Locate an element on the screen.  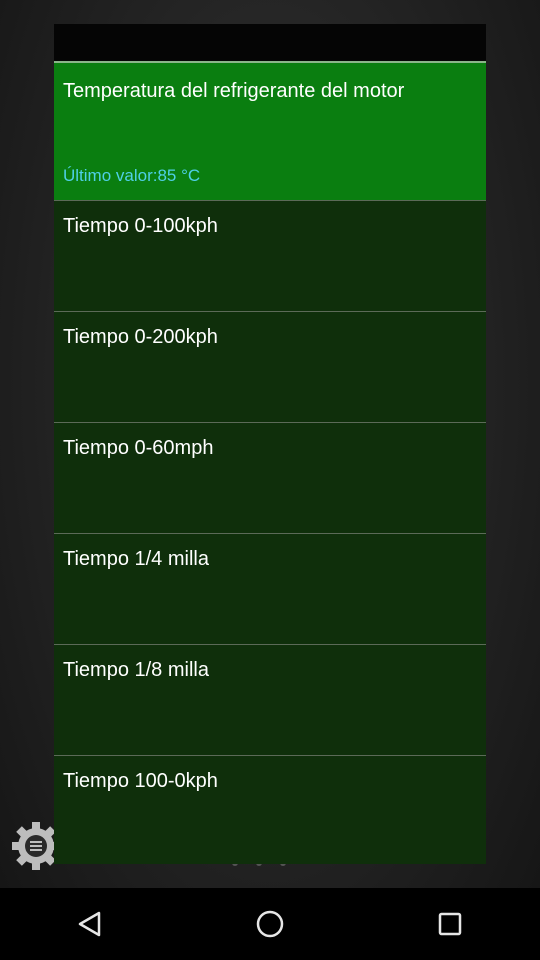
list-item-label: Tiempo 1/4 milla is located at coordinates (136, 559).